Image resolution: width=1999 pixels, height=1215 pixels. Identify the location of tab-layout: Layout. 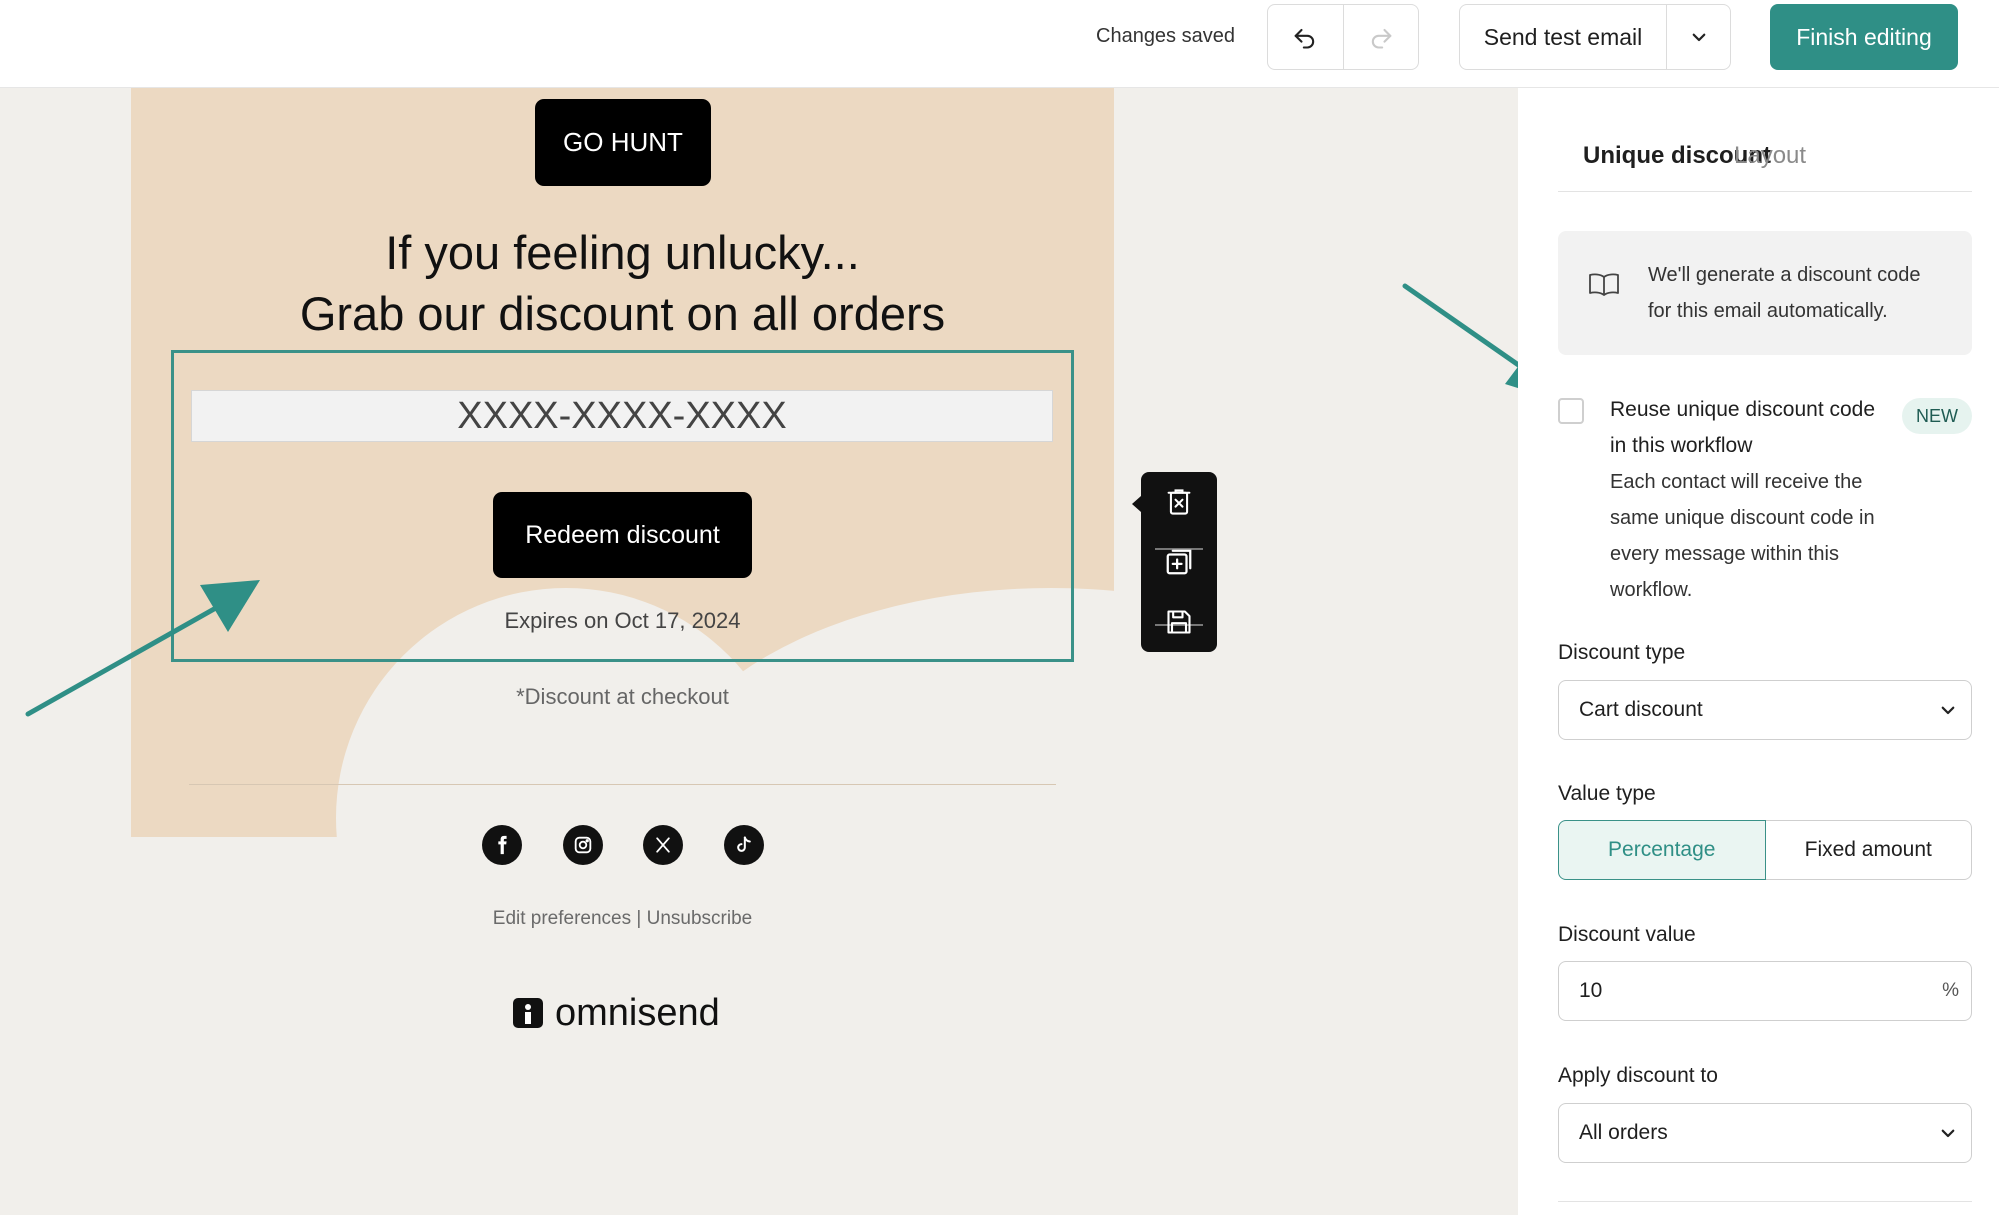
(1770, 156).